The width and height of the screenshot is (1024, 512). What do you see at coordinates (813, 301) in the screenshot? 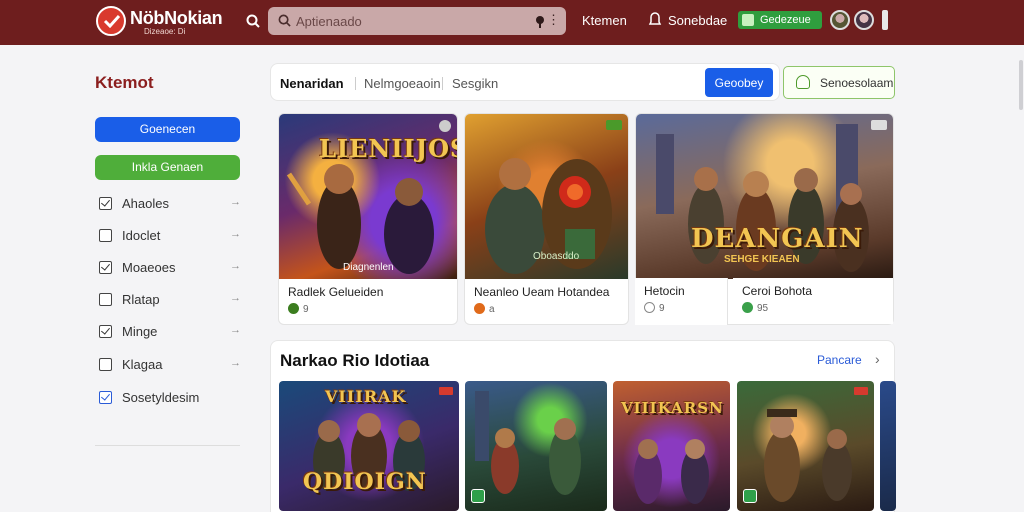
I see `card-footer: Ceroi Bohota 95` at bounding box center [813, 301].